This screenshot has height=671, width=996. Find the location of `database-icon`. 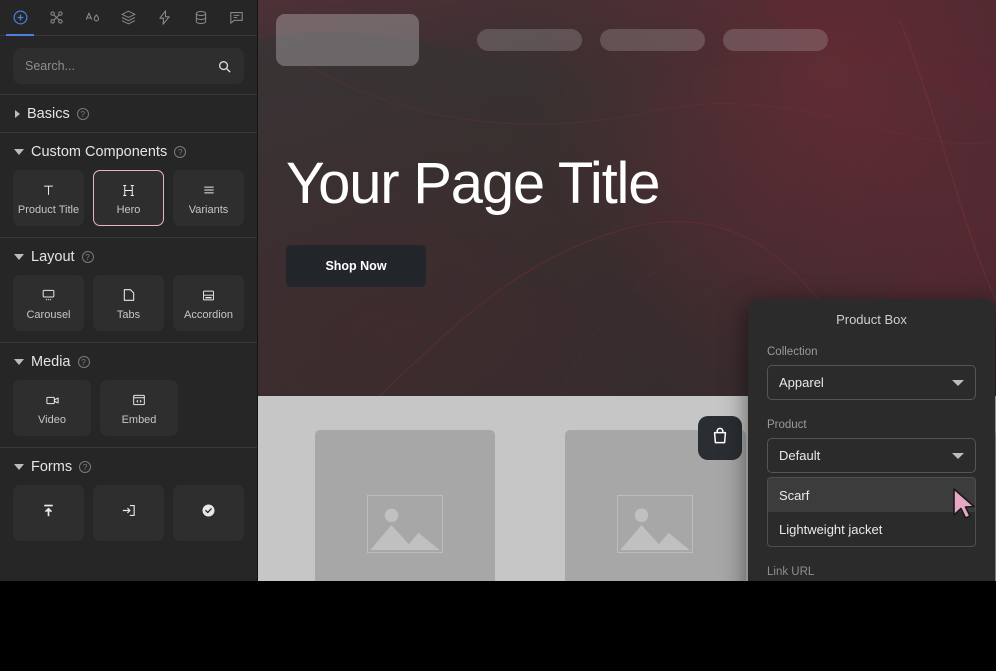

database-icon is located at coordinates (201, 17).